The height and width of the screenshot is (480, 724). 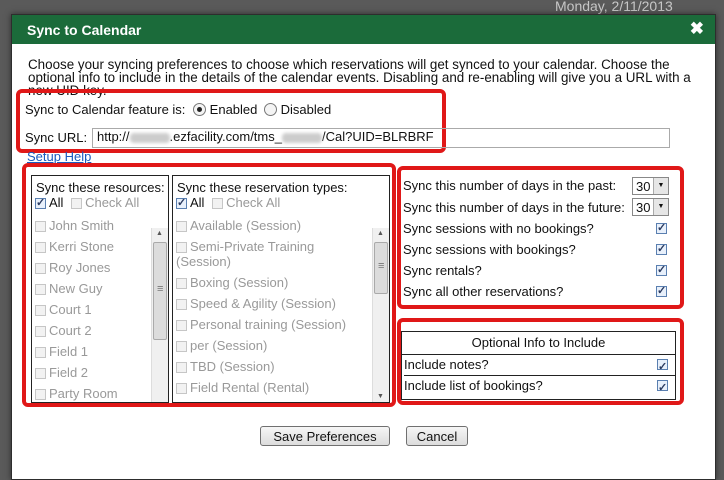 What do you see at coordinates (251, 254) in the screenshot?
I see `list-item: Semi-Private Training (Session)` at bounding box center [251, 254].